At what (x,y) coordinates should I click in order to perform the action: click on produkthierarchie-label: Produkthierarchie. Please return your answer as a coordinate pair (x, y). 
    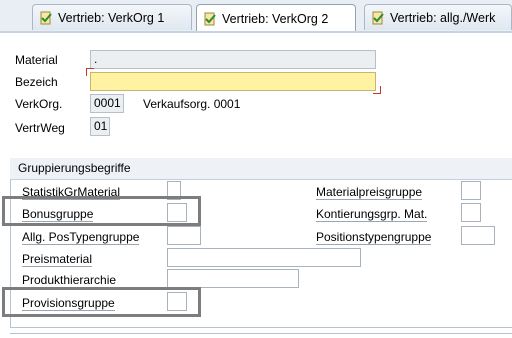
    Looking at the image, I should click on (69, 280).